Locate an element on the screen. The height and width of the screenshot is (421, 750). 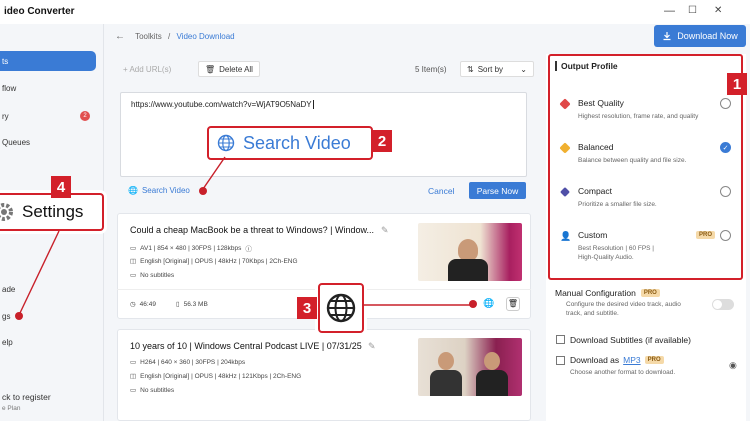
download-icon is located at coordinates (667, 36).